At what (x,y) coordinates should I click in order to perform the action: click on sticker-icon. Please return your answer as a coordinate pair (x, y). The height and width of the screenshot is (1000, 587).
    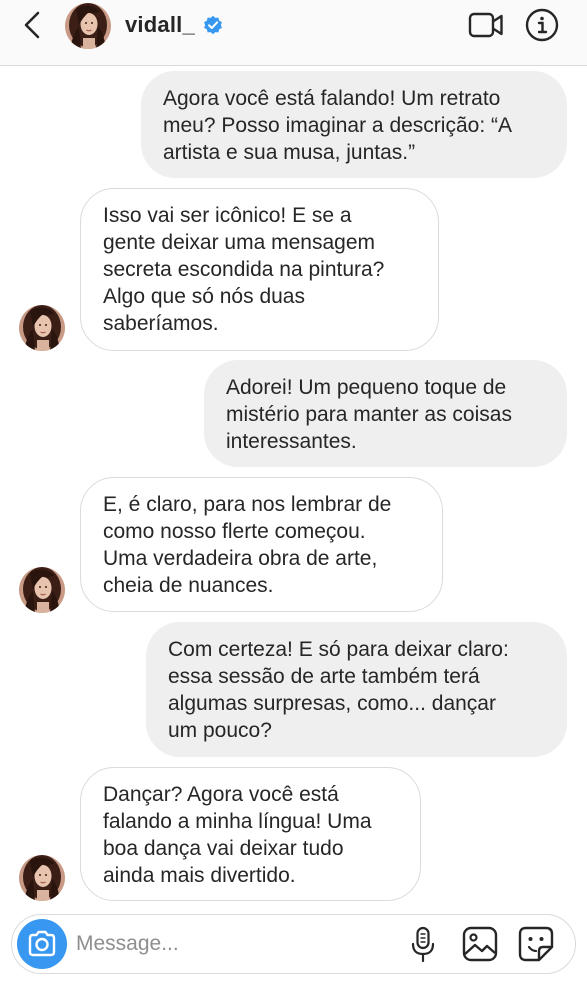
    Looking at the image, I should click on (536, 944).